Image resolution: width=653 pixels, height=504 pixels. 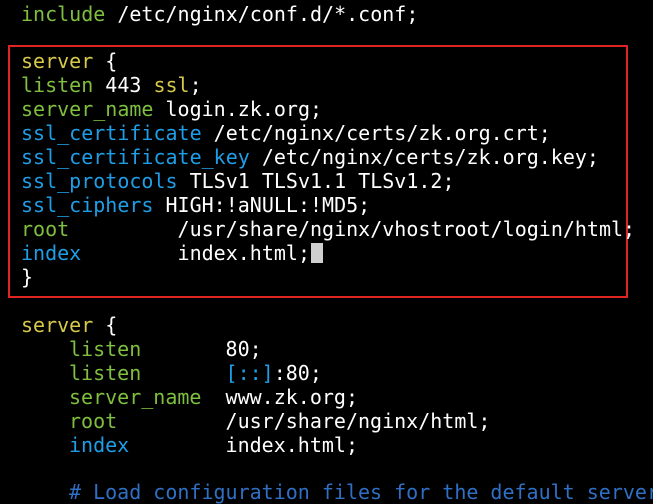 I want to click on include-line: include /etc/nginx/conf.d/*.conf;, so click(x=219, y=14).